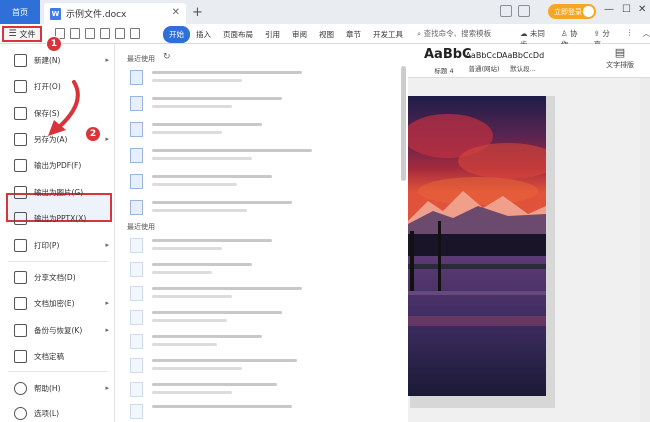  What do you see at coordinates (457, 33) in the screenshot?
I see `command-search-placeholder: 查找命令、搜索模板` at bounding box center [457, 33].